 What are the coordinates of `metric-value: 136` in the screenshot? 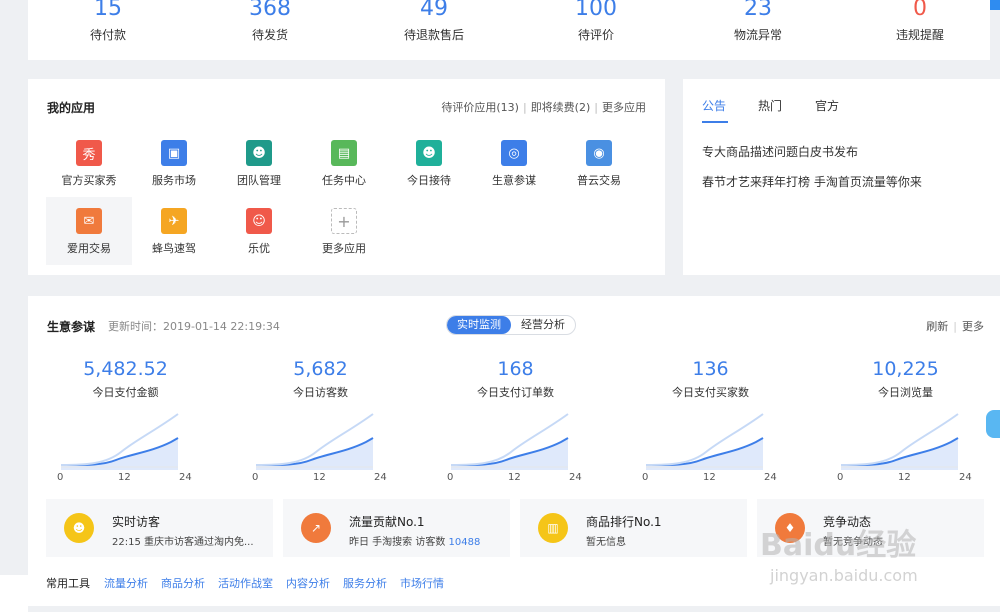 It's located at (710, 369).